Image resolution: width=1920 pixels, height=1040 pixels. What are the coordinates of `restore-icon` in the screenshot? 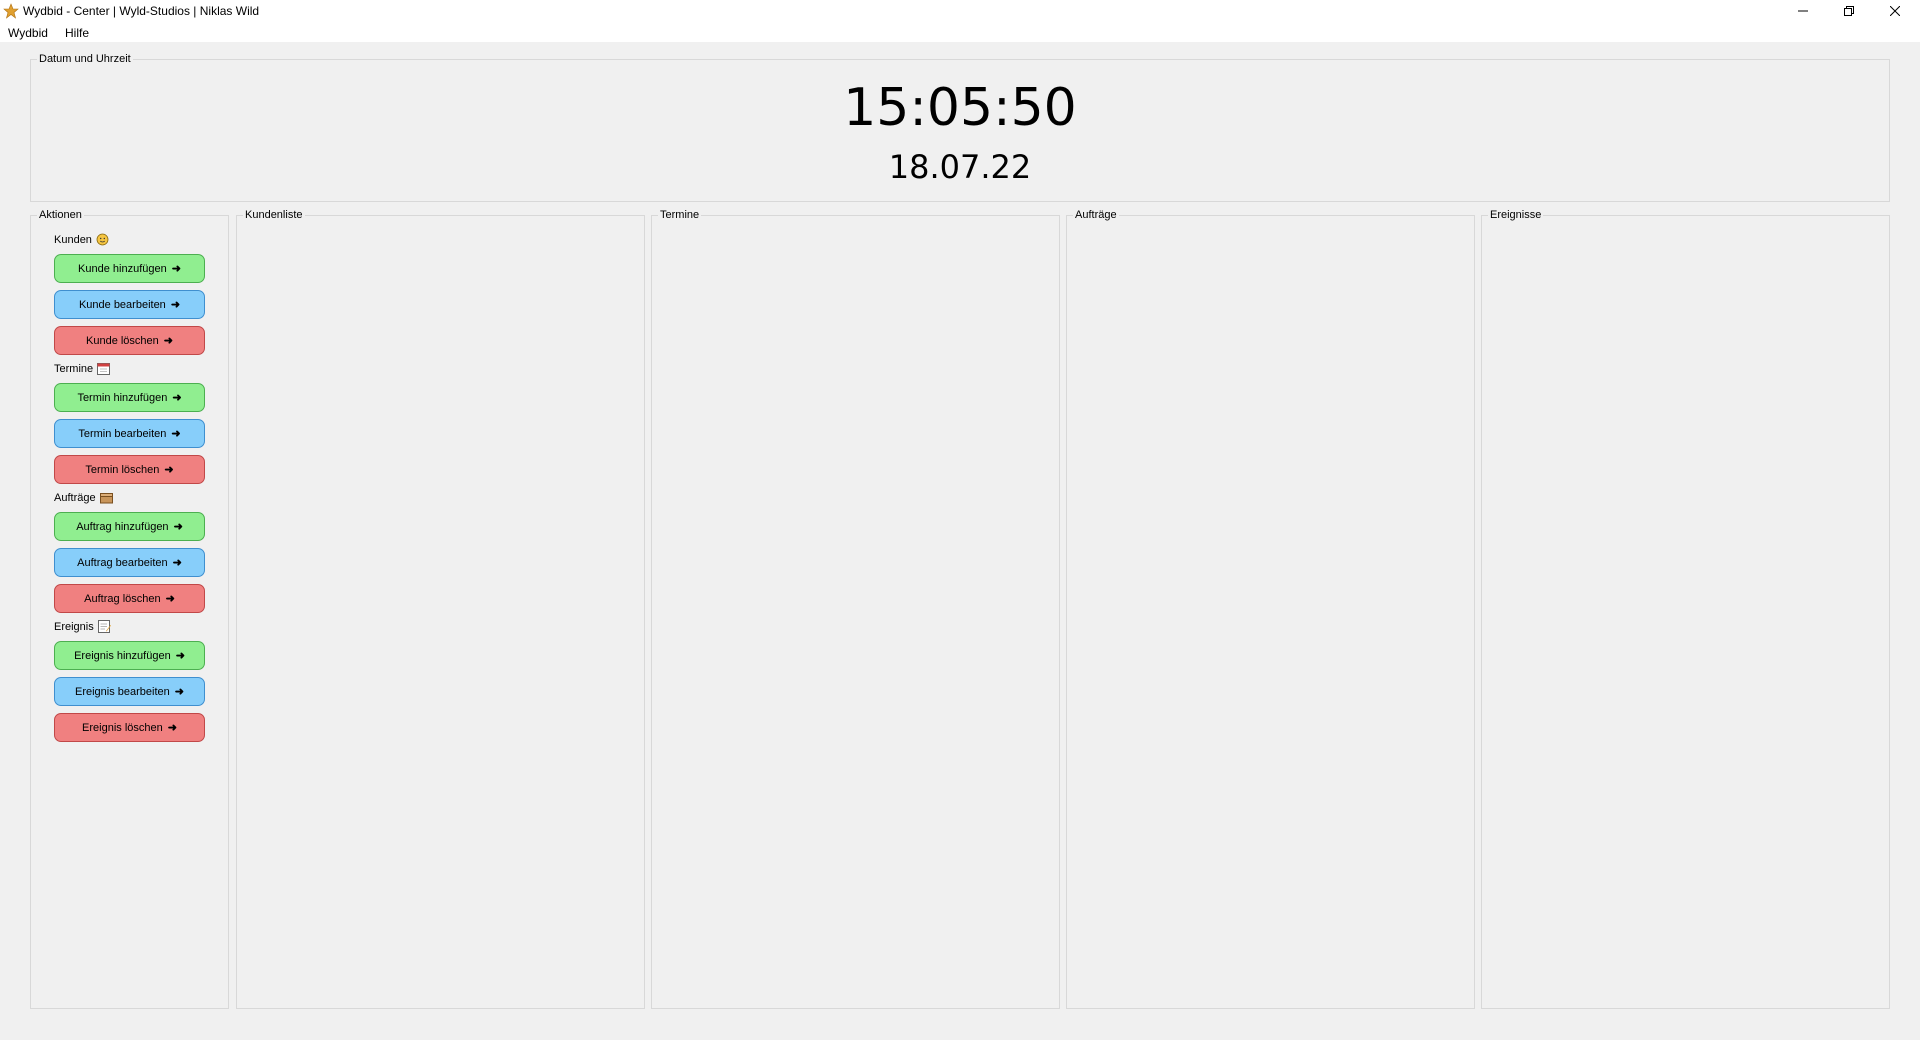 It's located at (1849, 11).